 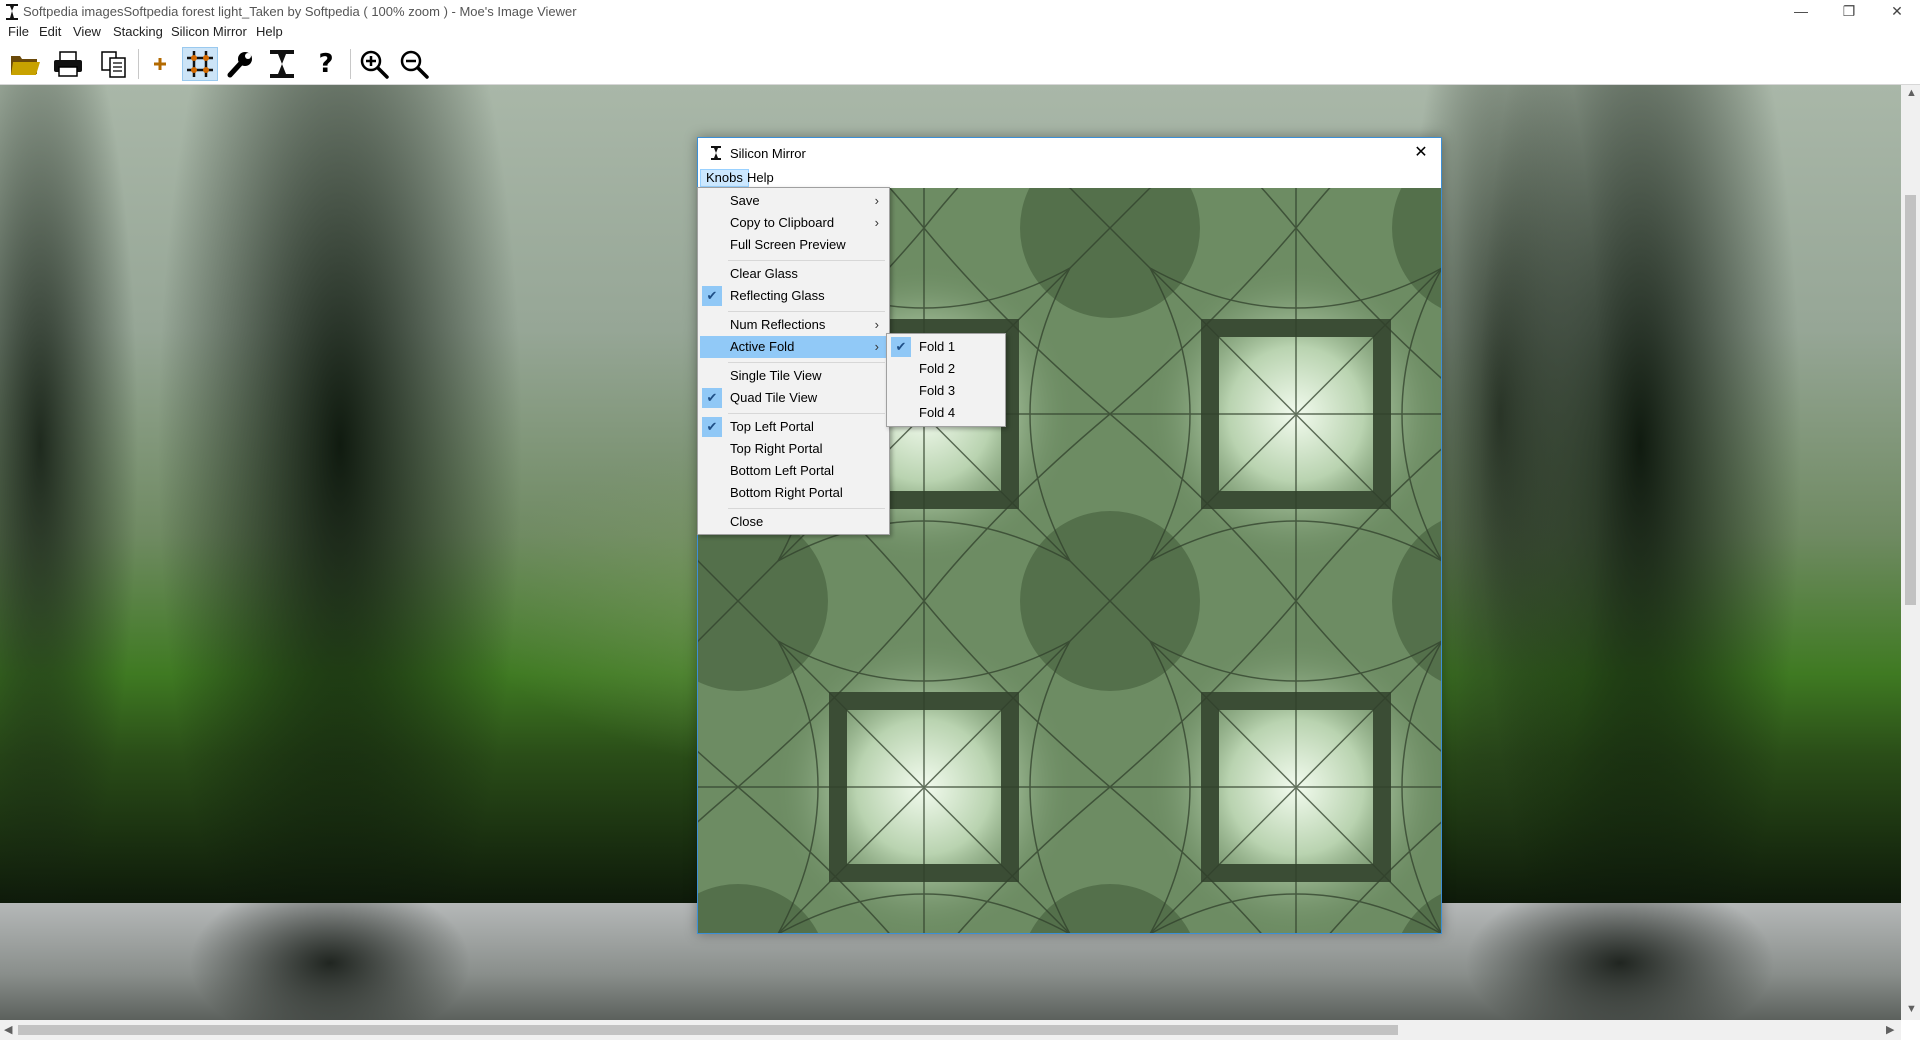 I want to click on menu-item-fold-3: Fold 3, so click(x=946, y=391).